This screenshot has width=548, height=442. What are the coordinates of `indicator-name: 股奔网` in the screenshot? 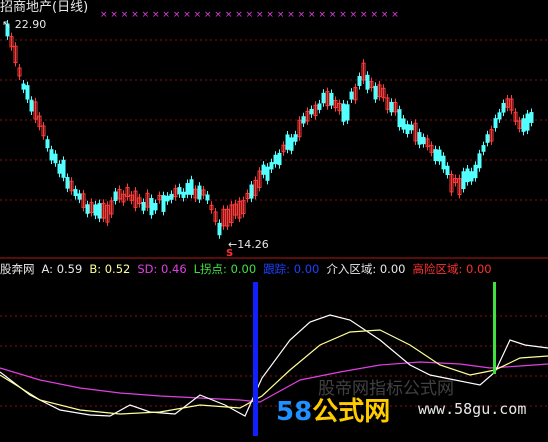 It's located at (17, 269).